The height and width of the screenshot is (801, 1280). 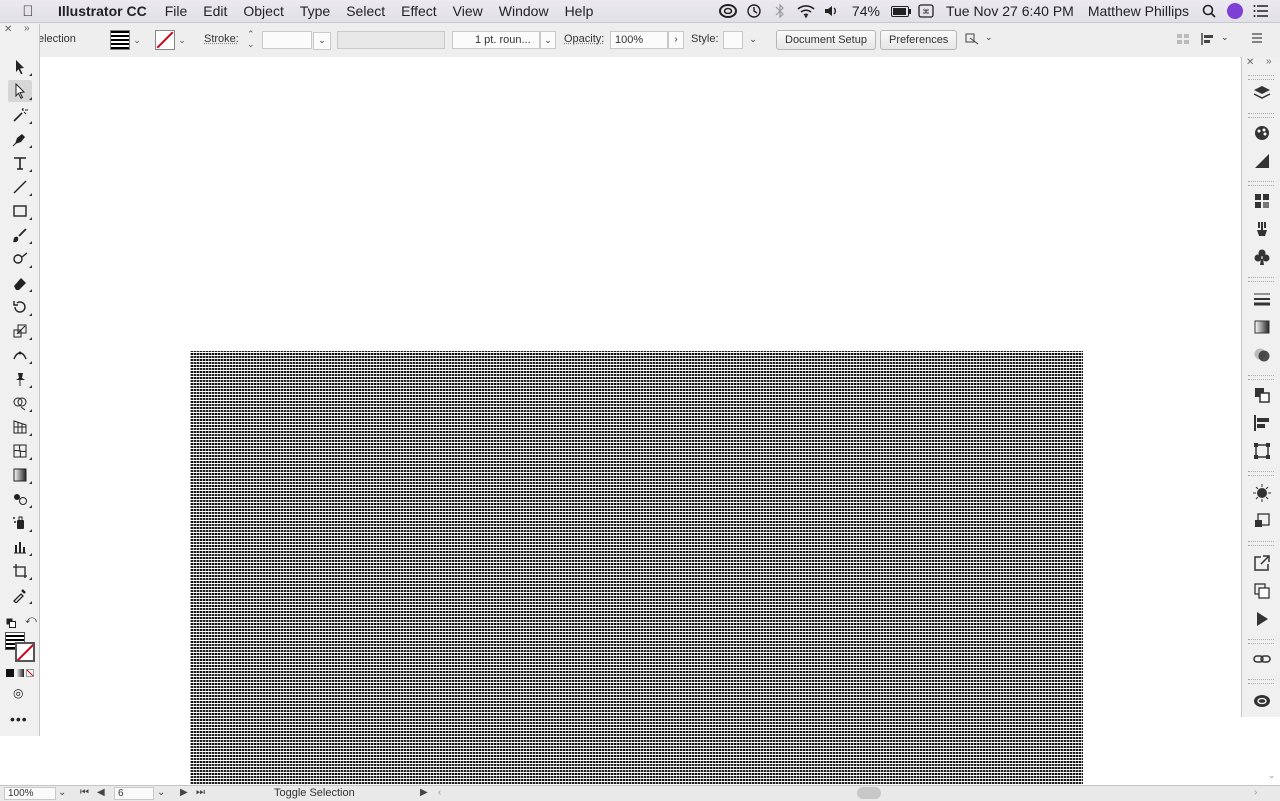 I want to click on rectangle-tool, so click(x=20, y=211).